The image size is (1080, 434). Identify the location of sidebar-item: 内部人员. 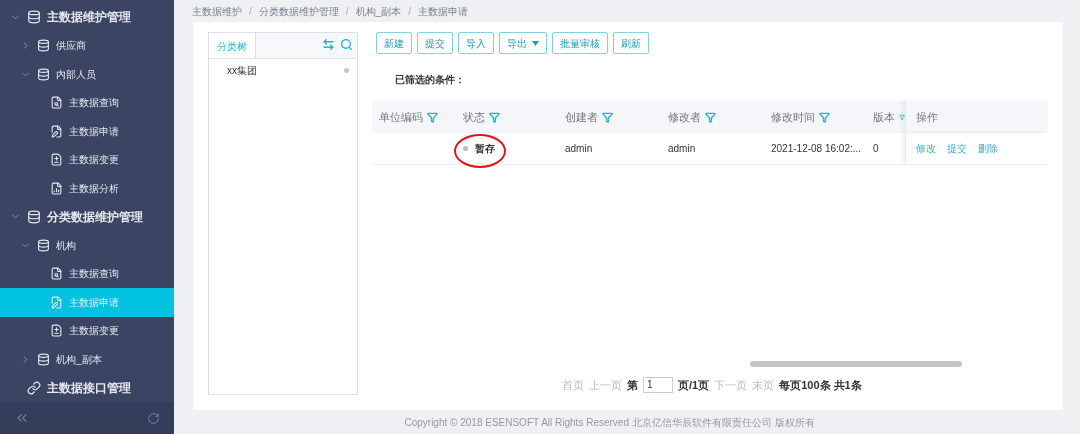
(87, 74).